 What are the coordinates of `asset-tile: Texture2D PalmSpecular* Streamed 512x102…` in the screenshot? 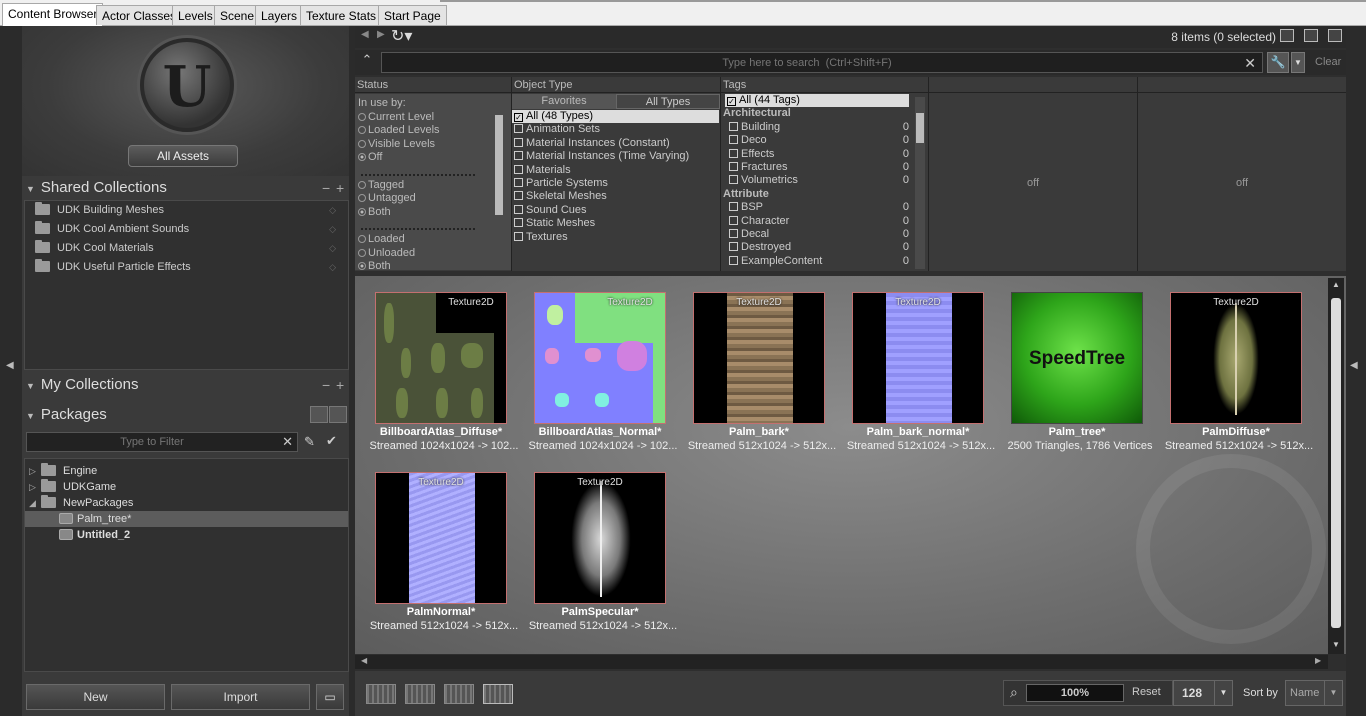 It's located at (604, 557).